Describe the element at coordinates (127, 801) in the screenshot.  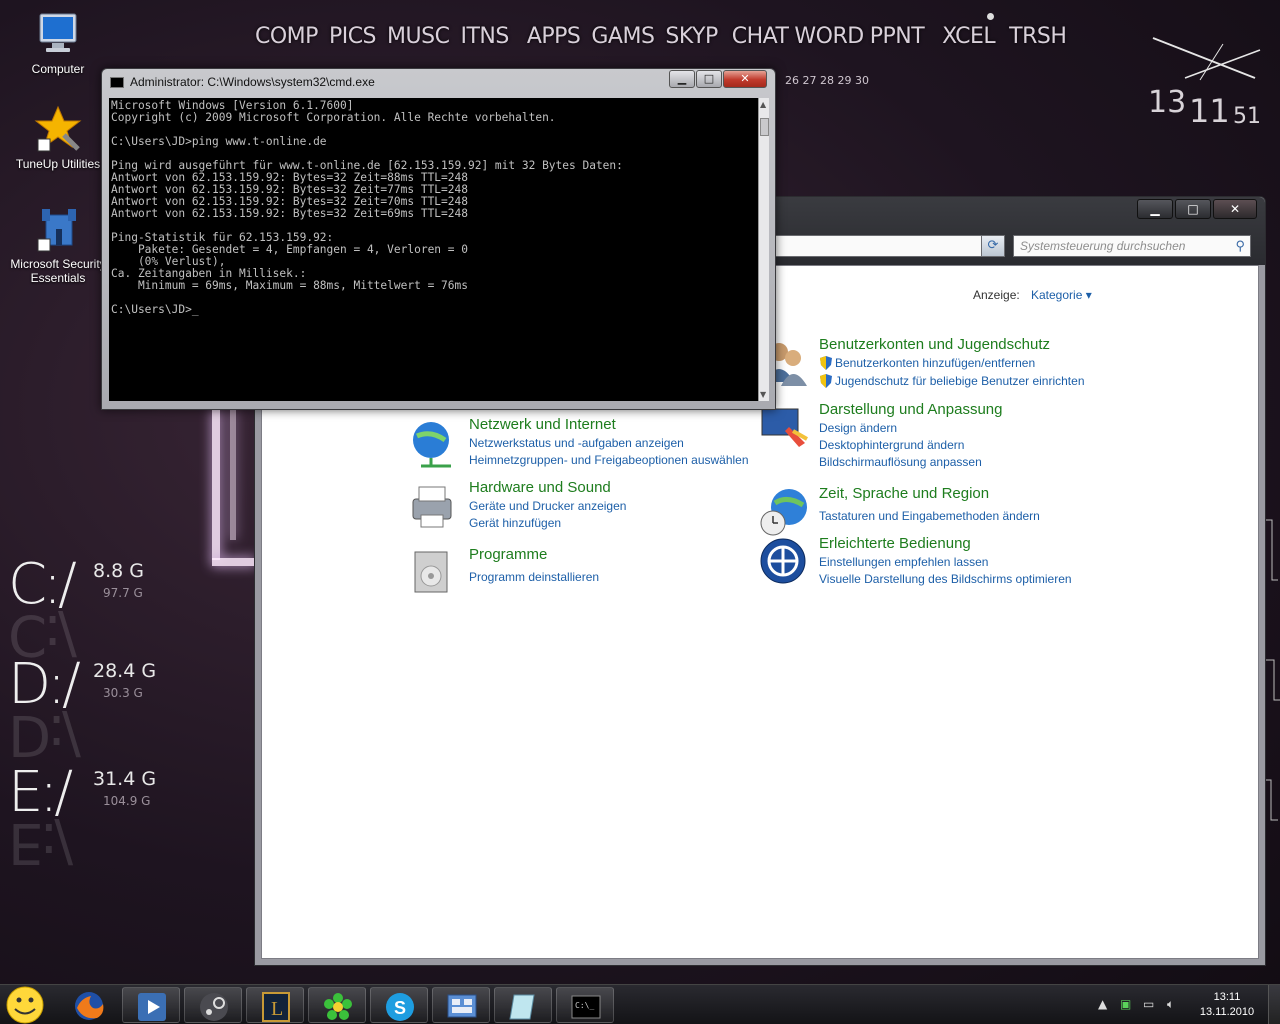
I see `drive-total: 104.9 G` at that location.